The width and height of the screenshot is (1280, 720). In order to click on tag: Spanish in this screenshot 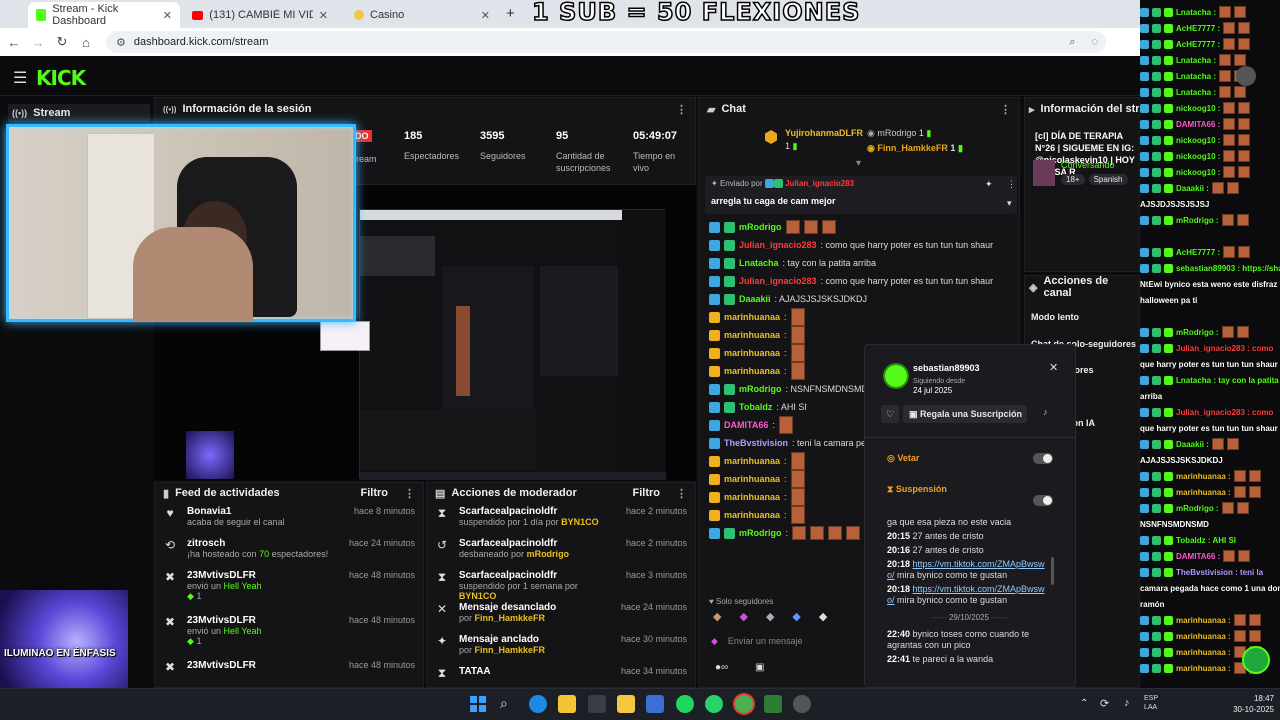, I will do `click(1108, 179)`.